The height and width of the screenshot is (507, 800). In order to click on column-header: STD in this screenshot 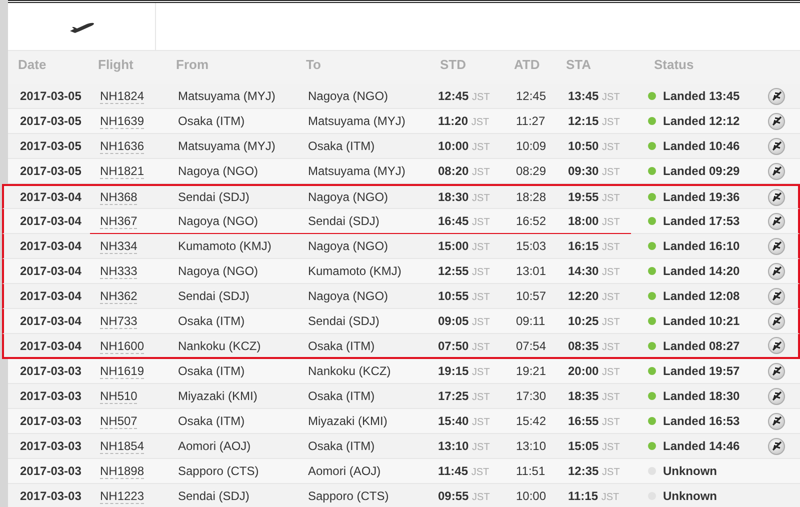, I will do `click(453, 64)`.